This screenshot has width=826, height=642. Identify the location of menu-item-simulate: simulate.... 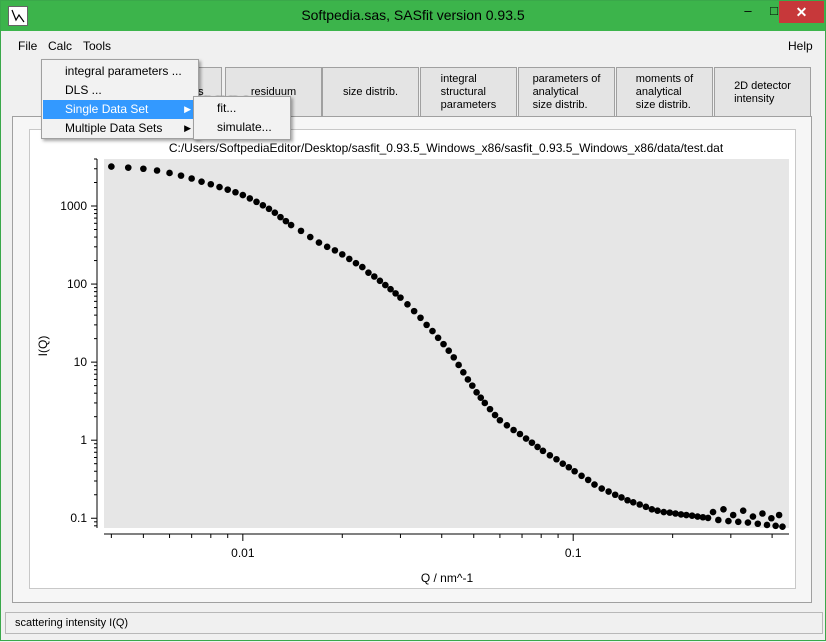
(242, 127).